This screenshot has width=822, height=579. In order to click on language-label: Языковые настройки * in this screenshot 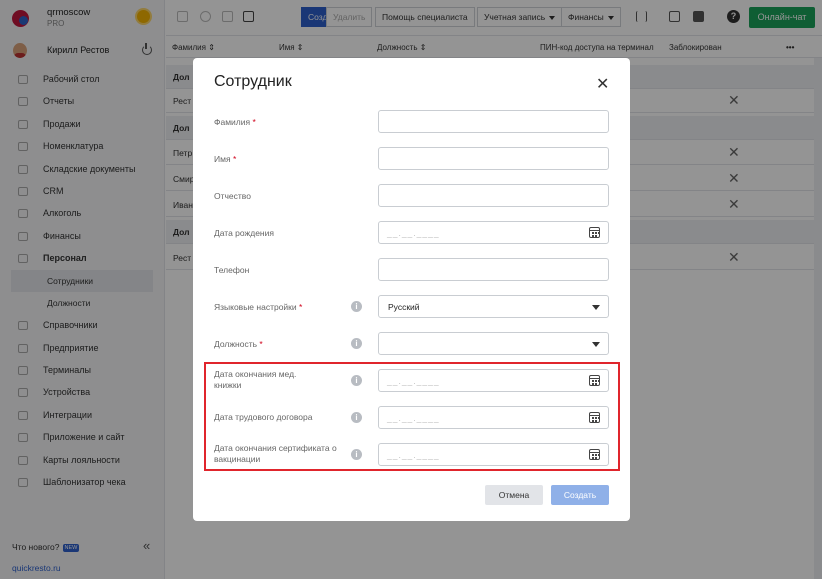, I will do `click(274, 307)`.